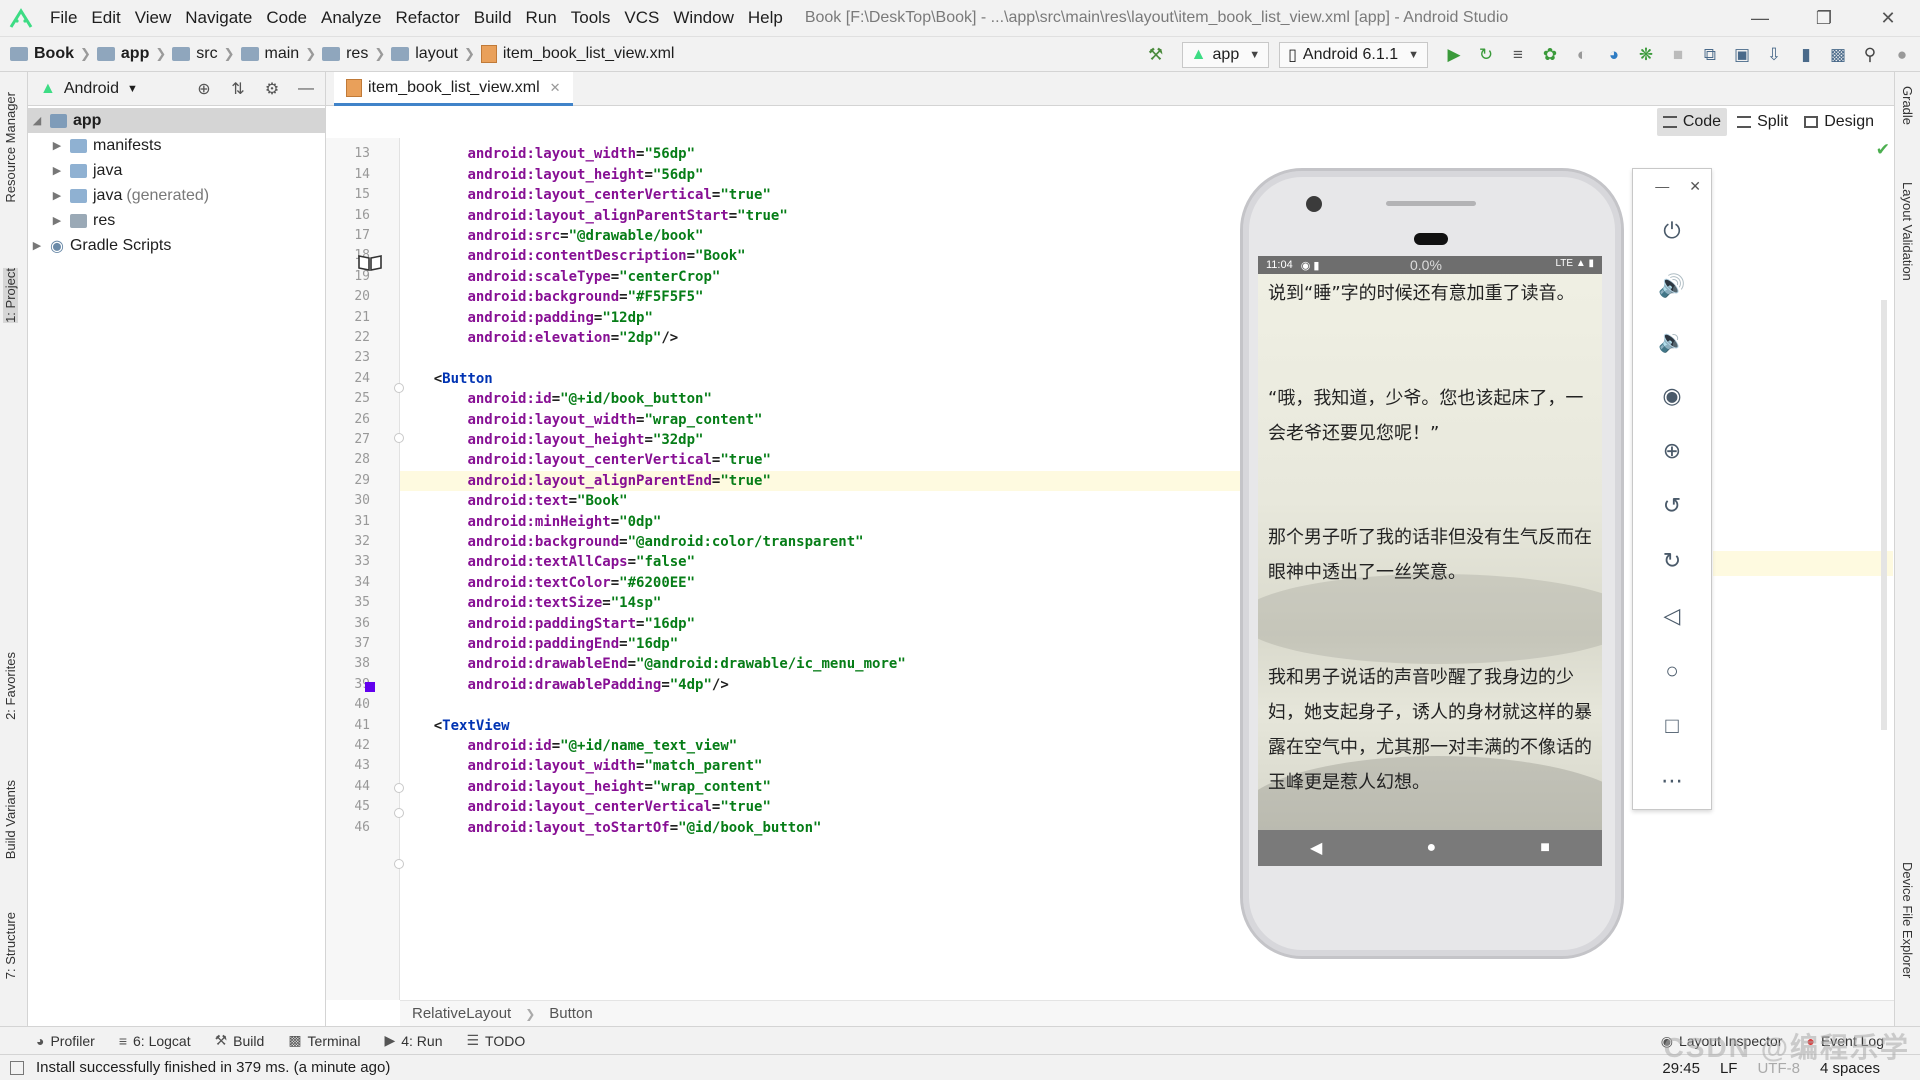 Image resolution: width=1920 pixels, height=1080 pixels. What do you see at coordinates (218, 18) in the screenshot?
I see `menu-navigate: Navigate` at bounding box center [218, 18].